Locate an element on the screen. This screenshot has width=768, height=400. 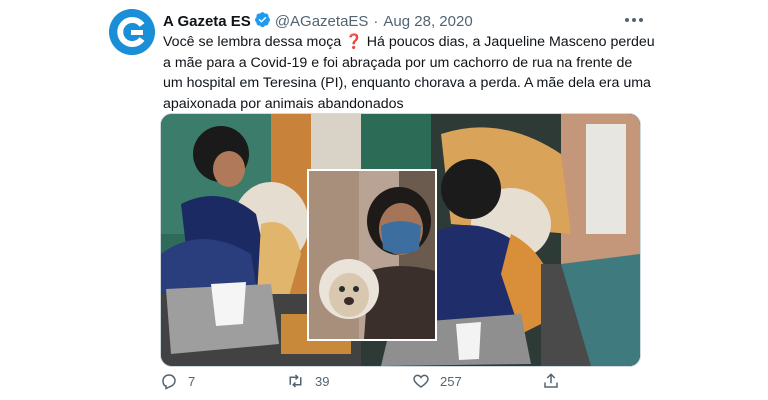
retweet-icon is located at coordinates (295, 381).